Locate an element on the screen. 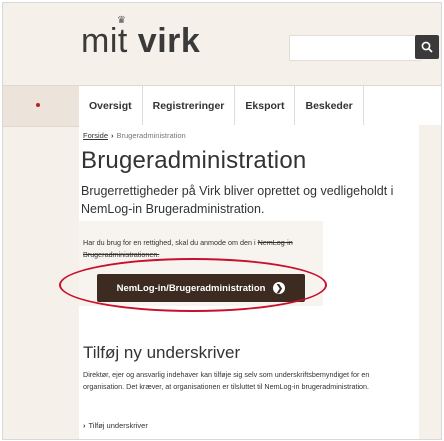 This screenshot has width=444, height=441. search-input is located at coordinates (355, 48).